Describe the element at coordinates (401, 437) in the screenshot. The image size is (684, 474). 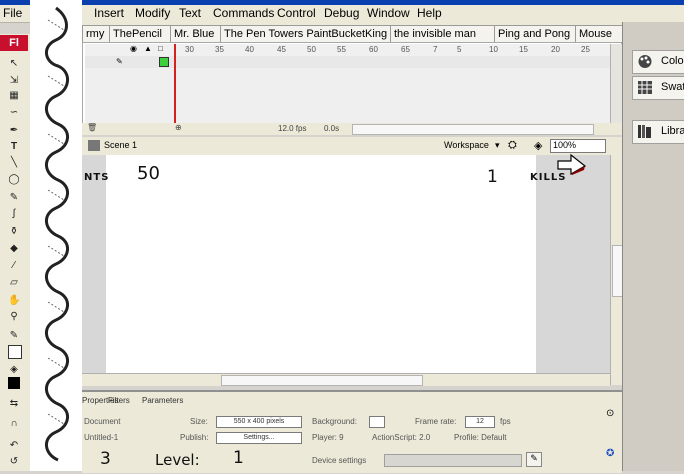
I see `actionscript-label: ActionScript: 2.0` at that location.